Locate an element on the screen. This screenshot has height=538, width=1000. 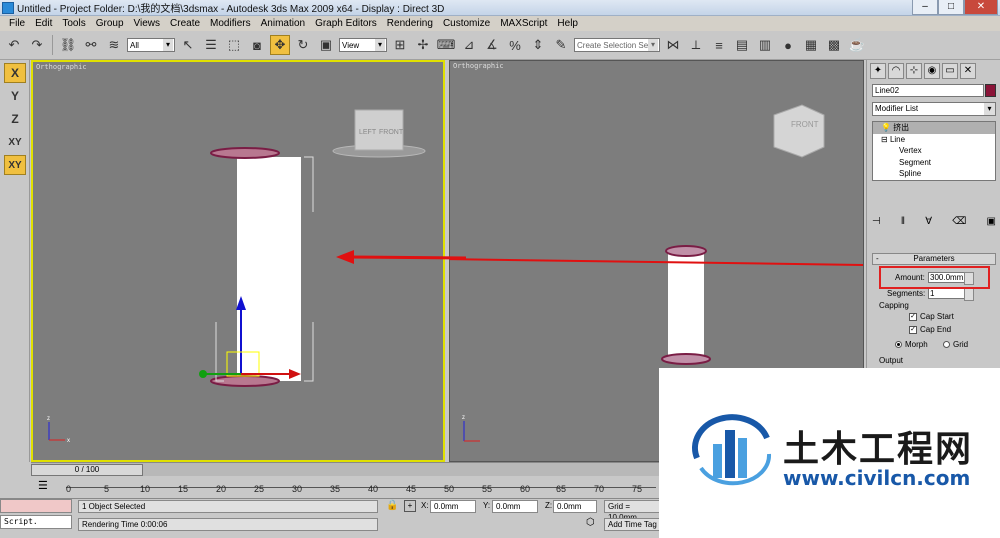
named-selection-set-dropdown: Create Selection Se is located at coordinates (617, 45).